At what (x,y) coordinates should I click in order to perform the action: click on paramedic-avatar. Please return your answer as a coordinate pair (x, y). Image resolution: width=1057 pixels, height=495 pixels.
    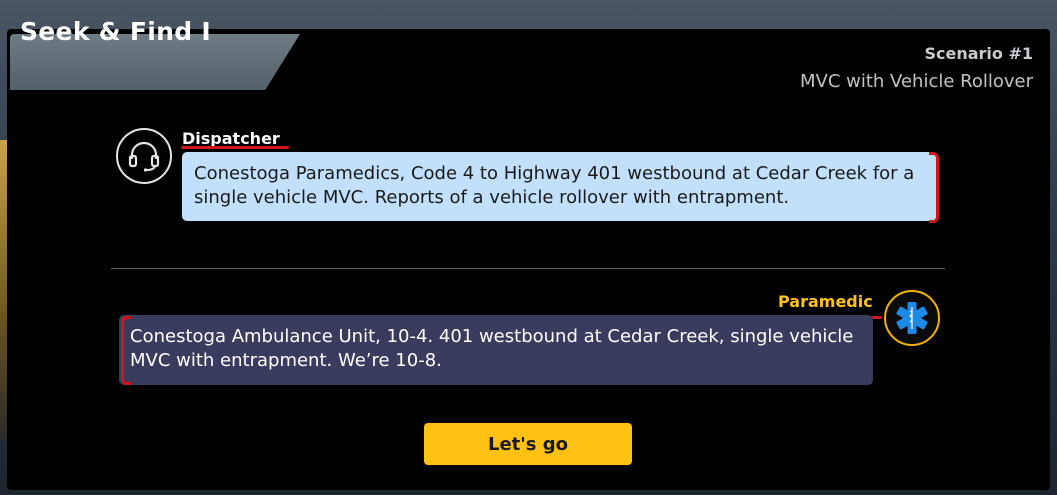
    Looking at the image, I should click on (912, 318).